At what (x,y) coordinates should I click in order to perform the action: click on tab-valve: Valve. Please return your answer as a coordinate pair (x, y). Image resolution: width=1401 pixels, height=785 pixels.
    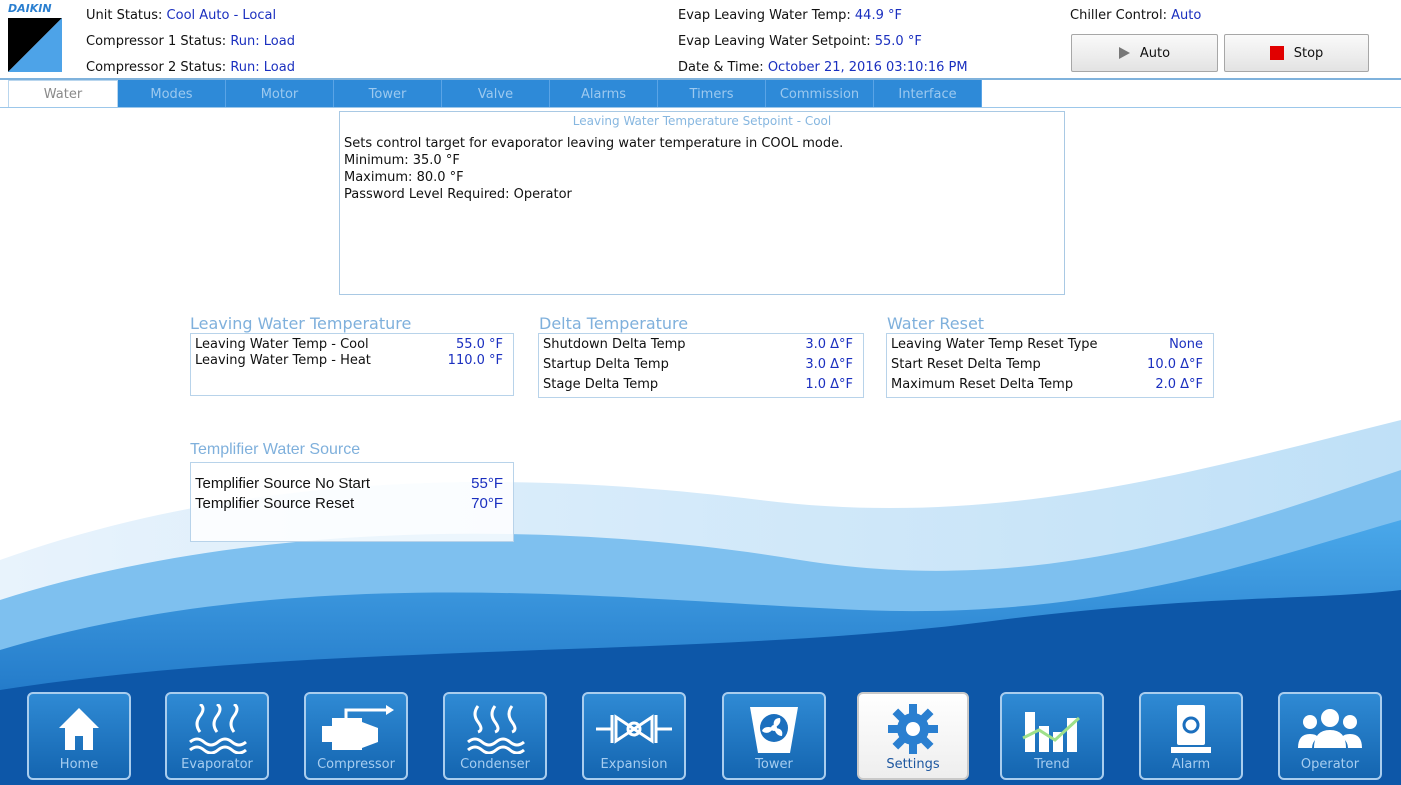
    Looking at the image, I should click on (496, 94).